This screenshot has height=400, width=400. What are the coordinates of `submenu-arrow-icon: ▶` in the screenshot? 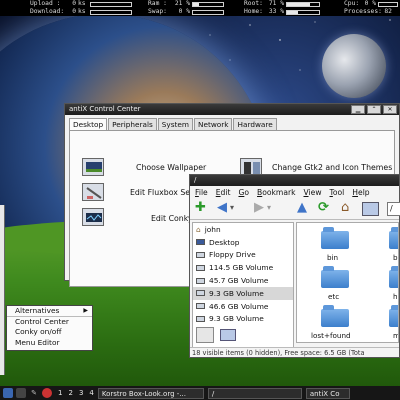 It's located at (85, 310).